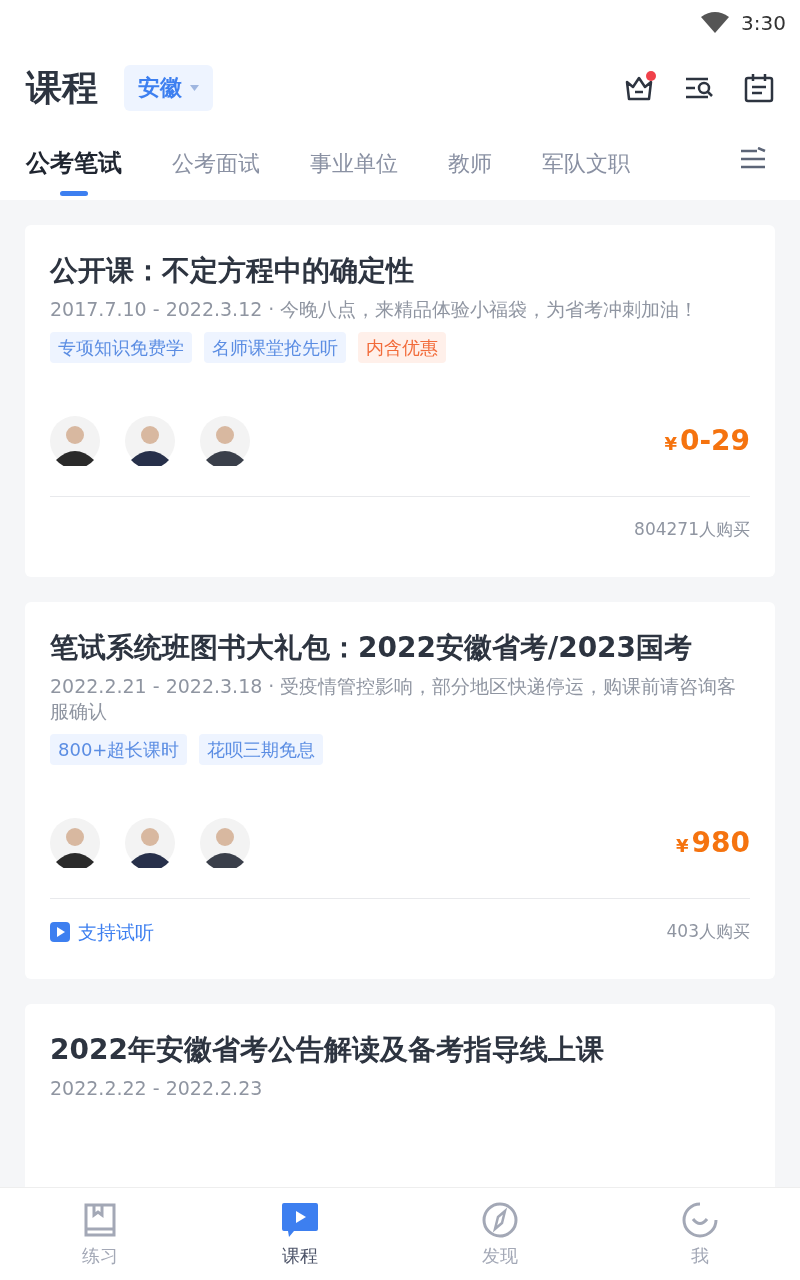 The width and height of the screenshot is (800, 1280). What do you see at coordinates (121, 347) in the screenshot?
I see `course-tag: 专项知识免费学` at bounding box center [121, 347].